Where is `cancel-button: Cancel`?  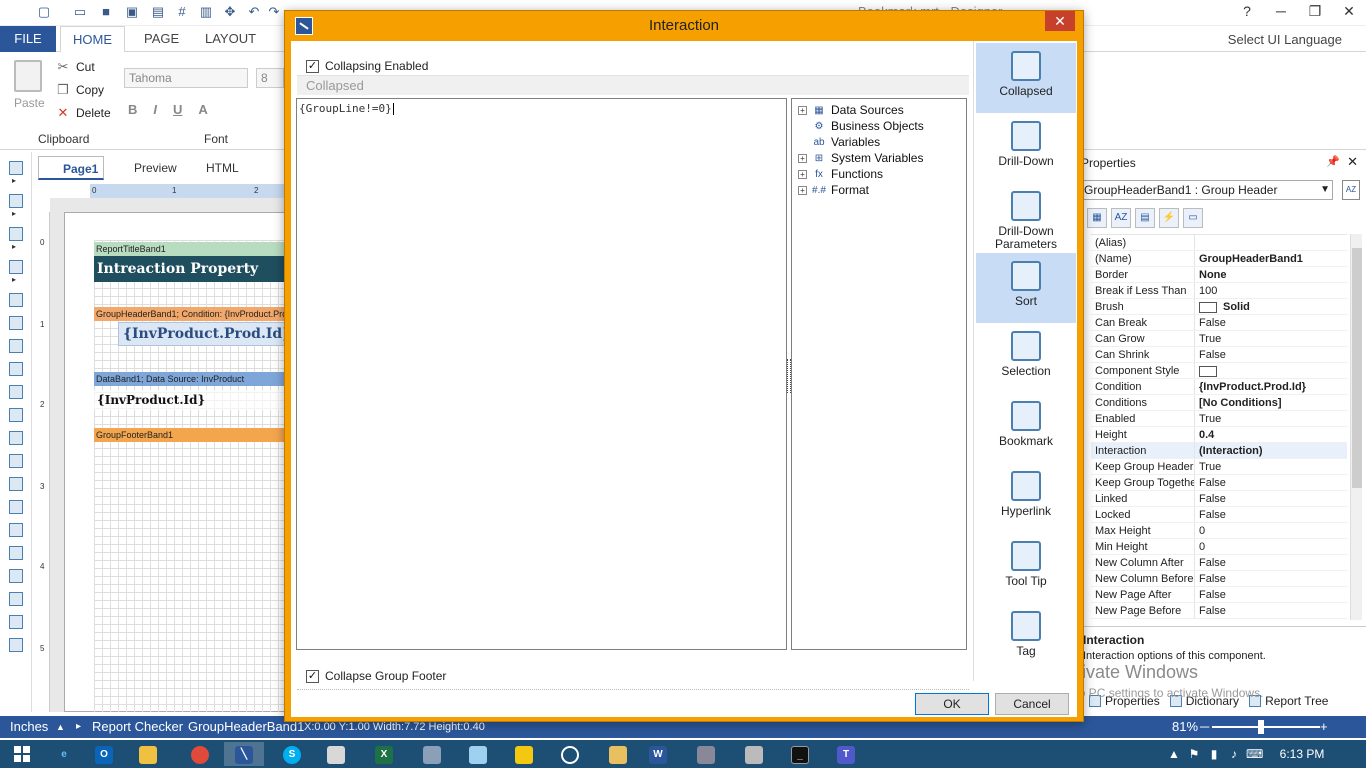
cancel-button: Cancel is located at coordinates (1032, 704).